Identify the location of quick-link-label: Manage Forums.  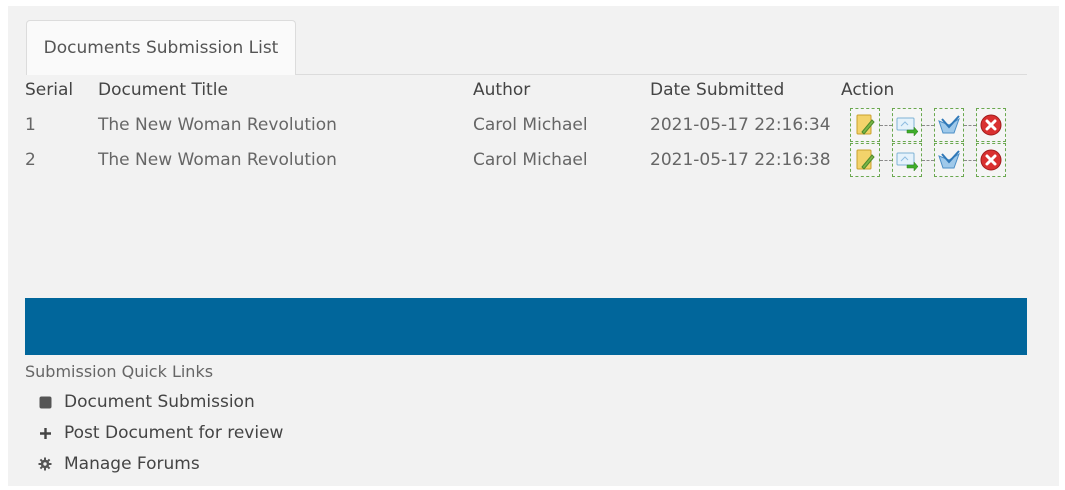
(132, 464).